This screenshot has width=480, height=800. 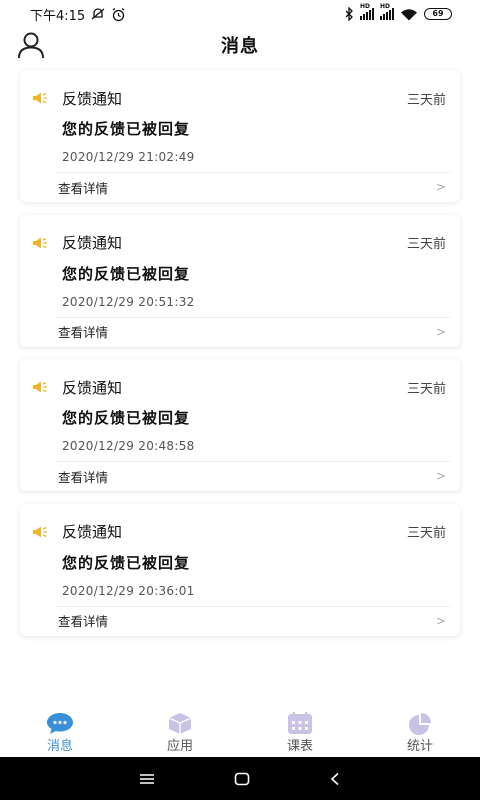 I want to click on alarm-icon, so click(x=118, y=14).